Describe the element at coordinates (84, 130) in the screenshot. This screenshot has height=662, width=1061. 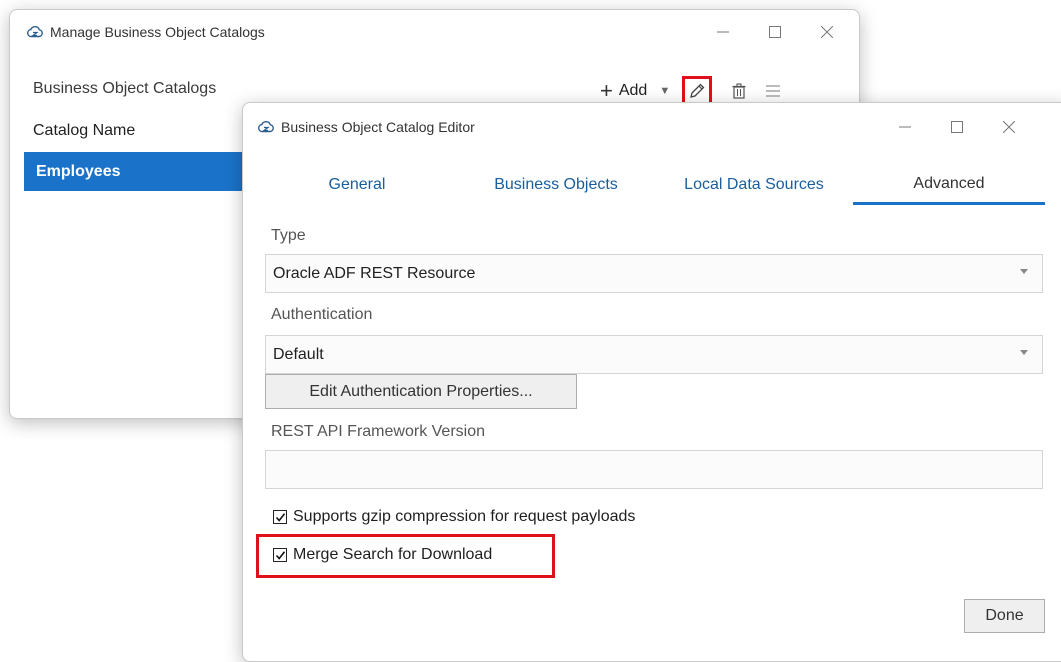
I see `column-header-catalog-name: Catalog Name` at that location.